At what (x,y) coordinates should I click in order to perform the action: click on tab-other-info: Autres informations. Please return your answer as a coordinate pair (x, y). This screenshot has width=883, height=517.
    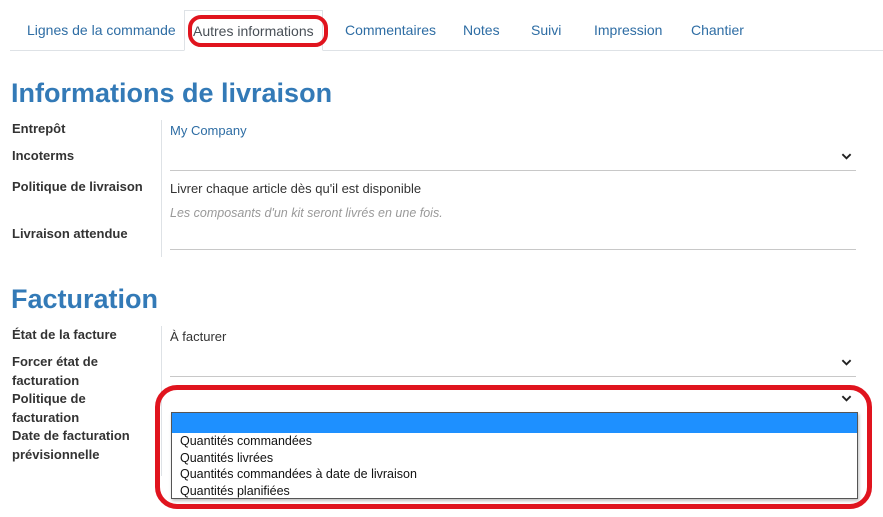
    Looking at the image, I should click on (253, 30).